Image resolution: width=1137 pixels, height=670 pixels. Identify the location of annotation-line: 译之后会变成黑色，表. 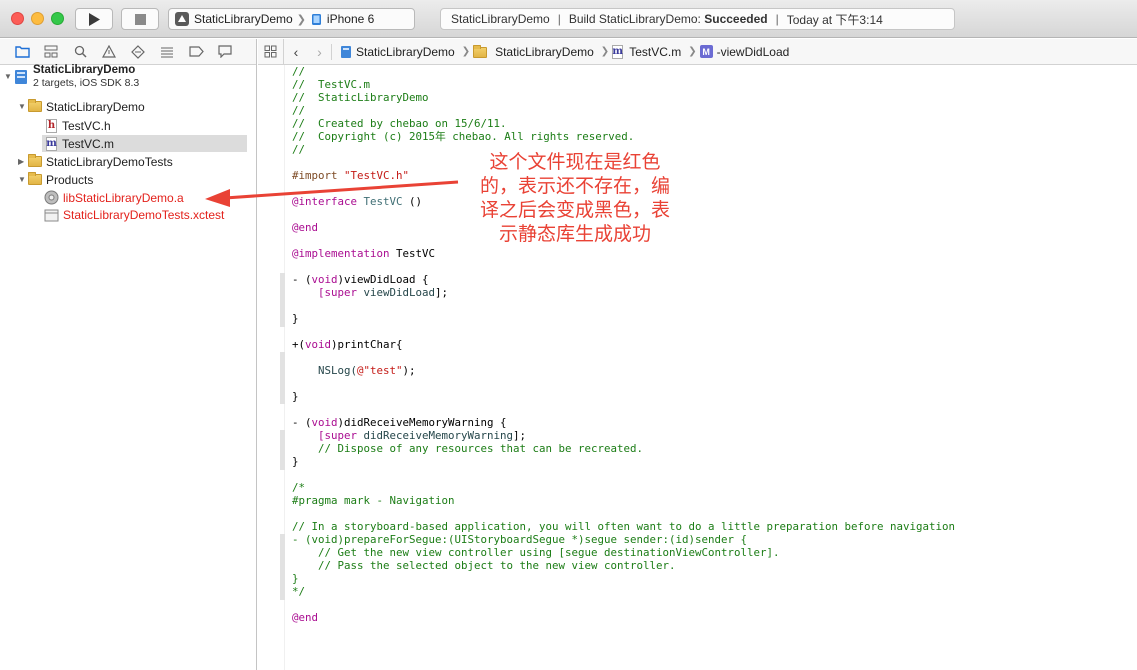
(574, 210).